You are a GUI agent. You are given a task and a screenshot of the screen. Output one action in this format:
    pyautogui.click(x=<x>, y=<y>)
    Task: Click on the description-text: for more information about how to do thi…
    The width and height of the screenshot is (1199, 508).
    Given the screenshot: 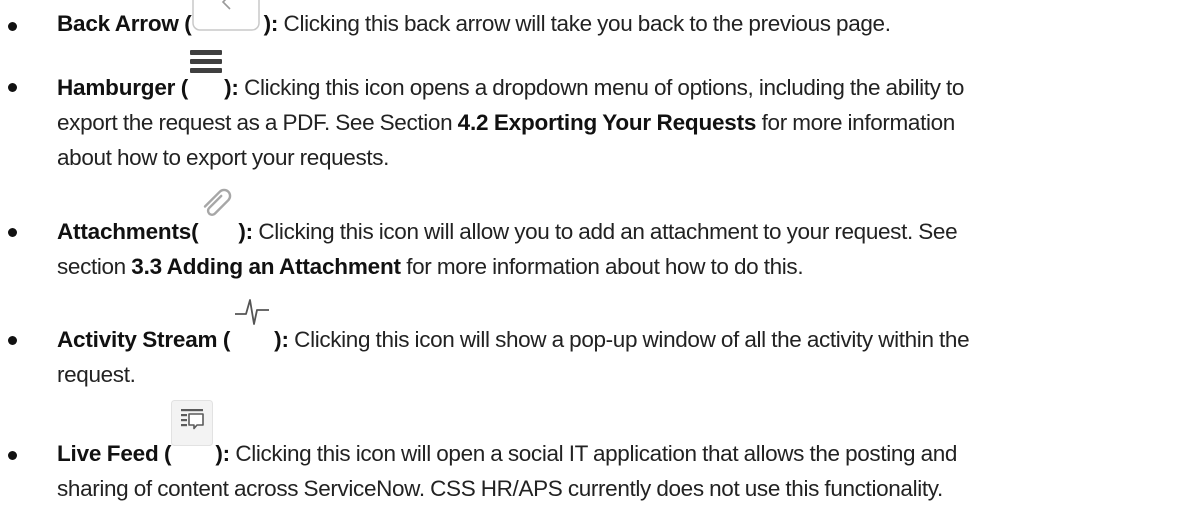 What is the action you would take?
    pyautogui.click(x=602, y=266)
    